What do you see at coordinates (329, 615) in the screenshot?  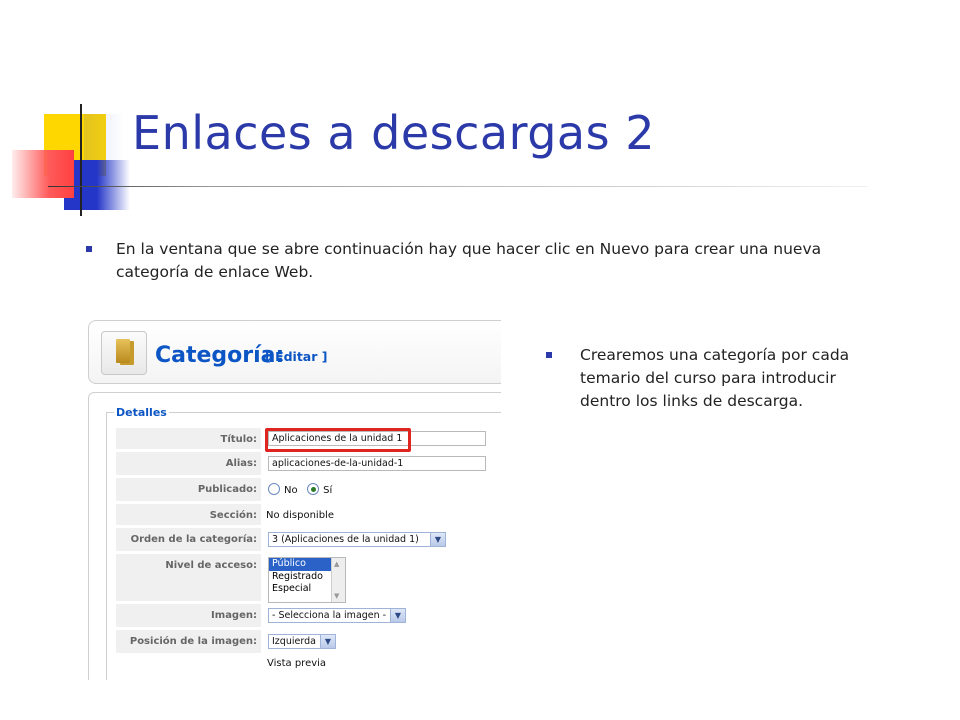 I see `image-select-value: - Selecciona la imagen -` at bounding box center [329, 615].